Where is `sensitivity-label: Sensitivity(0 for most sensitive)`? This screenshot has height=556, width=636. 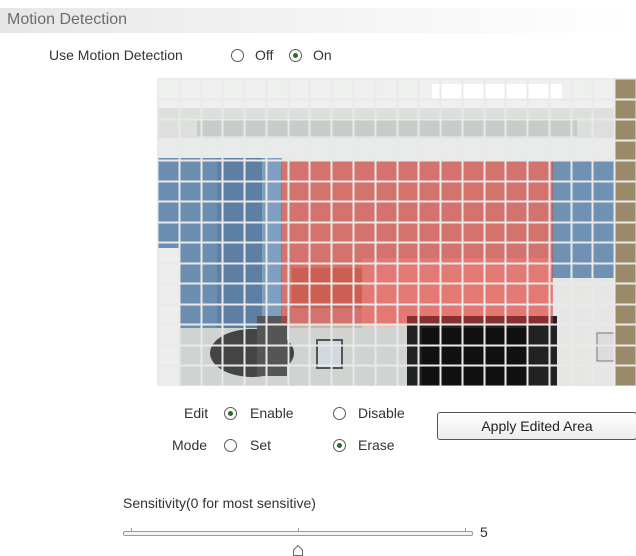
sensitivity-label: Sensitivity(0 for most sensitive) is located at coordinates (219, 503).